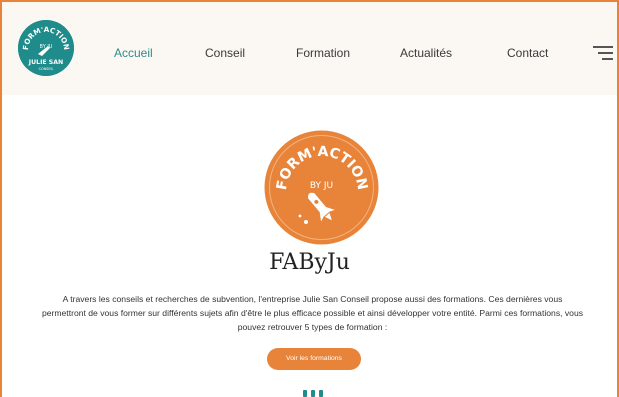  What do you see at coordinates (46, 69) in the screenshot?
I see `logo-tagline-text: CONSEIL` at bounding box center [46, 69].